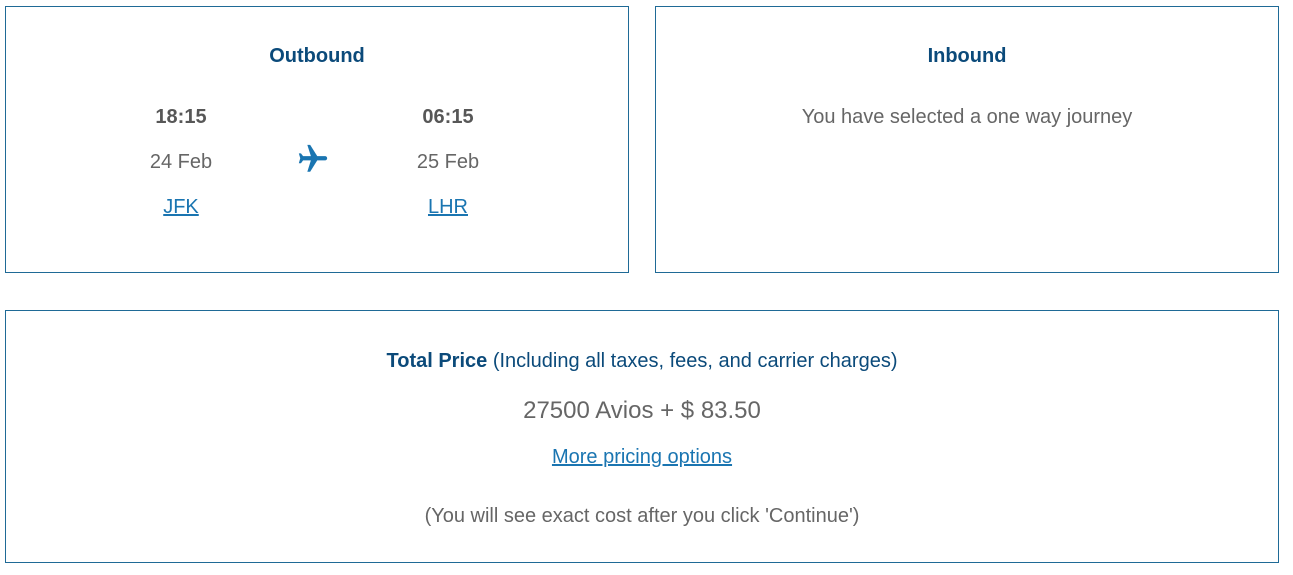 This screenshot has width=1293, height=575. What do you see at coordinates (448, 207) in the screenshot?
I see `arrival-airport-link: LHR` at bounding box center [448, 207].